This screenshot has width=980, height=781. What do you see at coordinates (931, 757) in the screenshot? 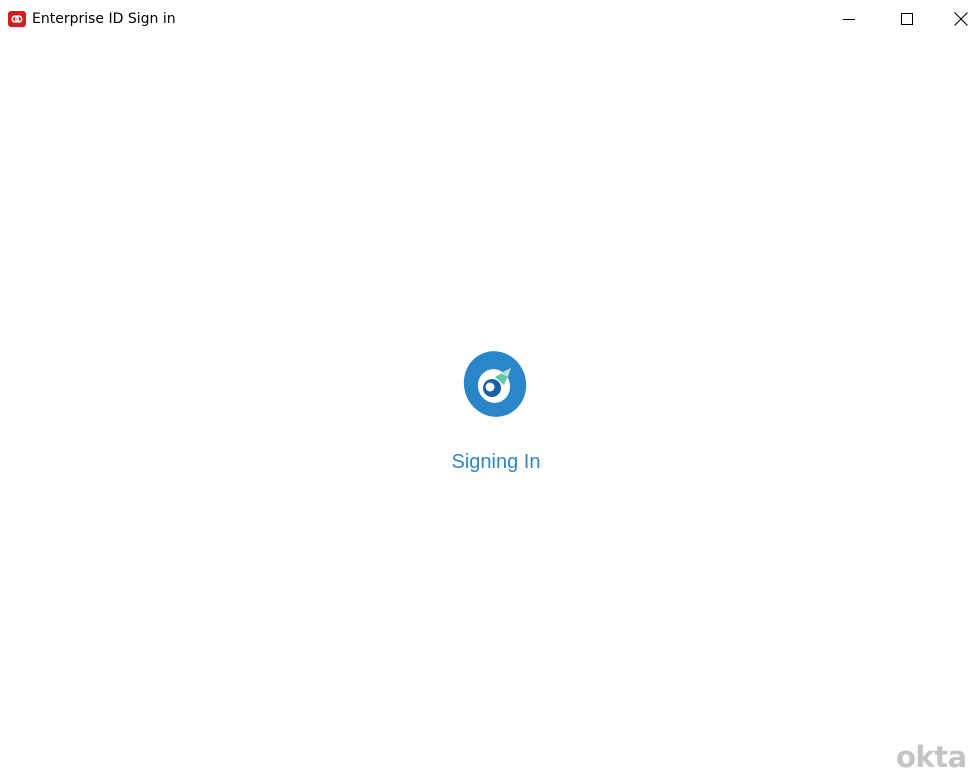
I see `okta-logo: okta` at bounding box center [931, 757].